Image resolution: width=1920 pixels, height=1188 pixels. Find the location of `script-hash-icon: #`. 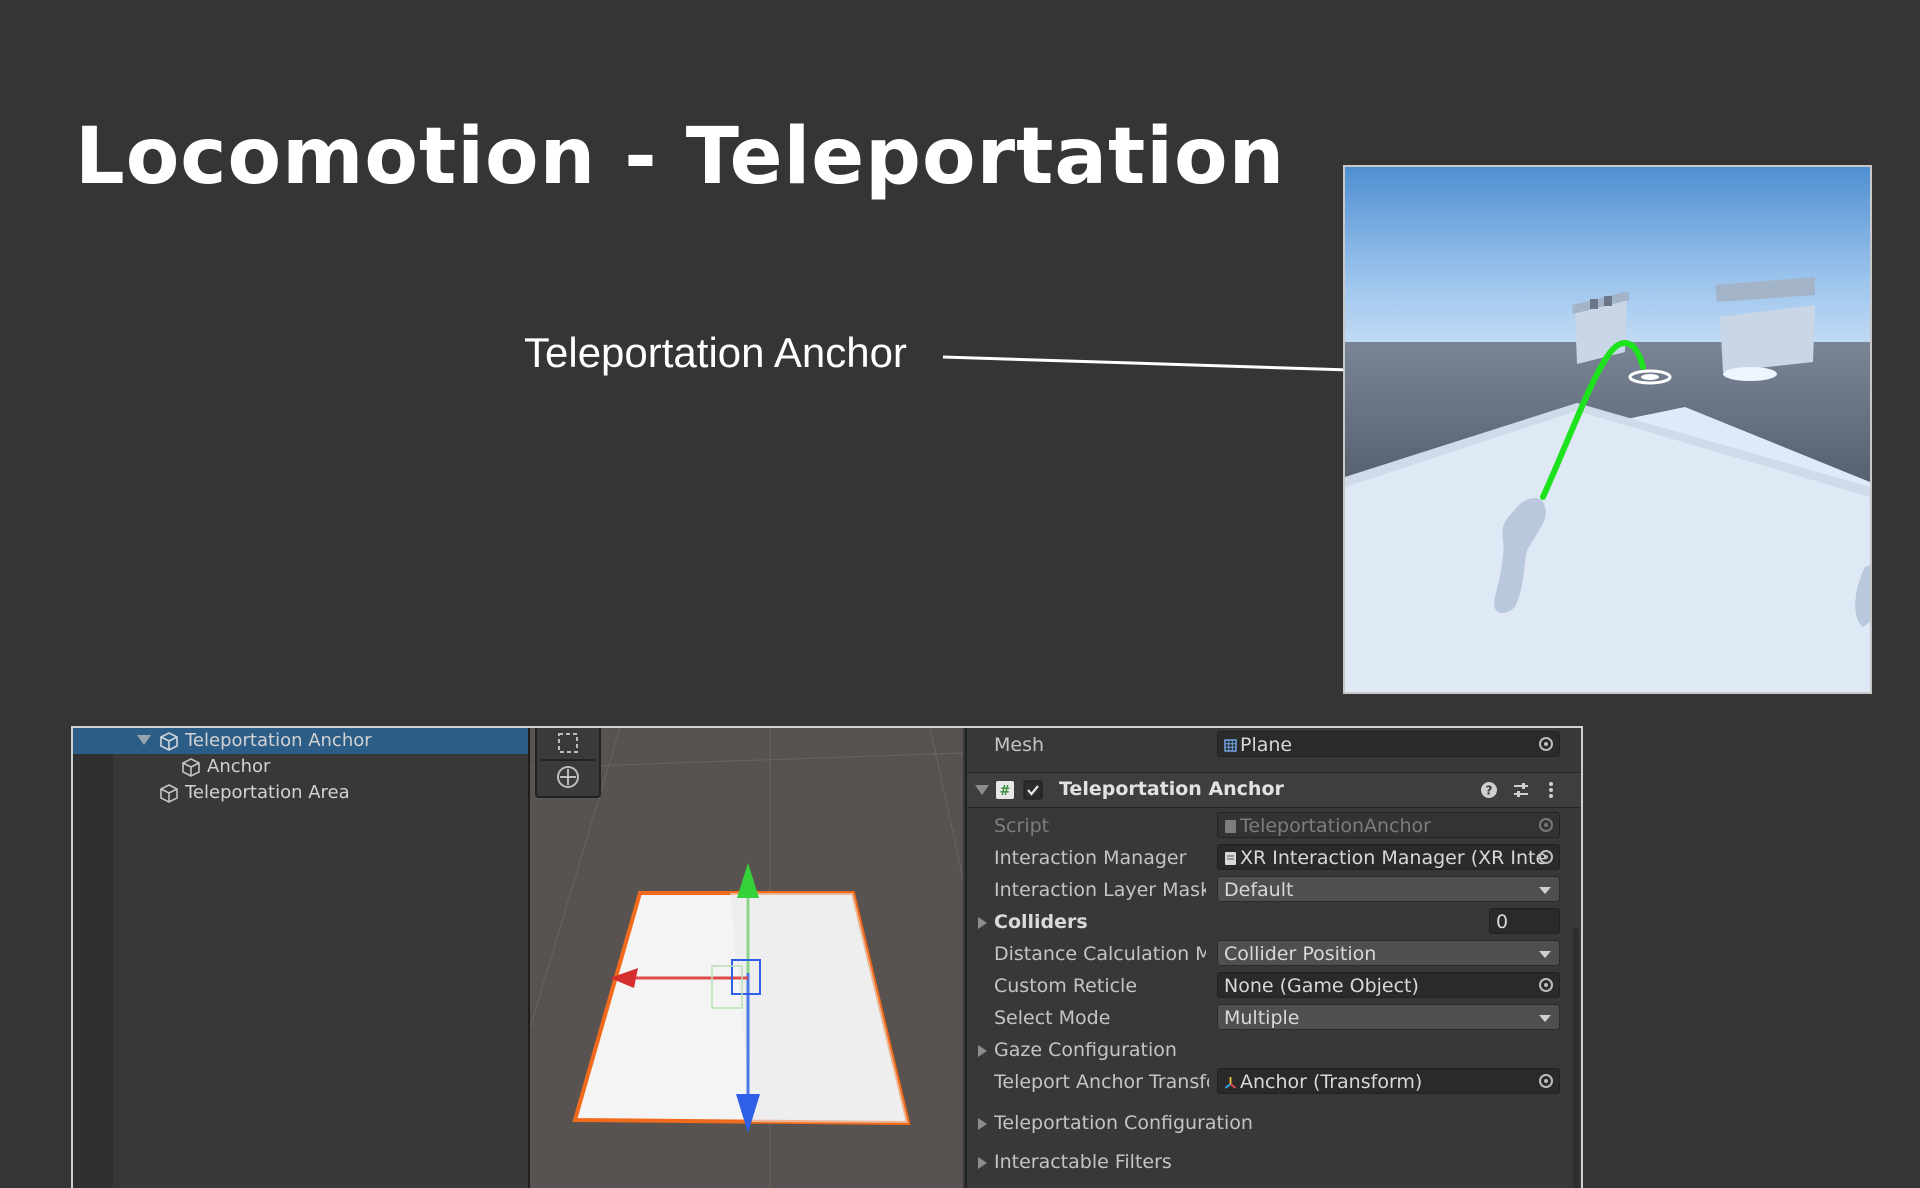

script-hash-icon: # is located at coordinates (1005, 790).